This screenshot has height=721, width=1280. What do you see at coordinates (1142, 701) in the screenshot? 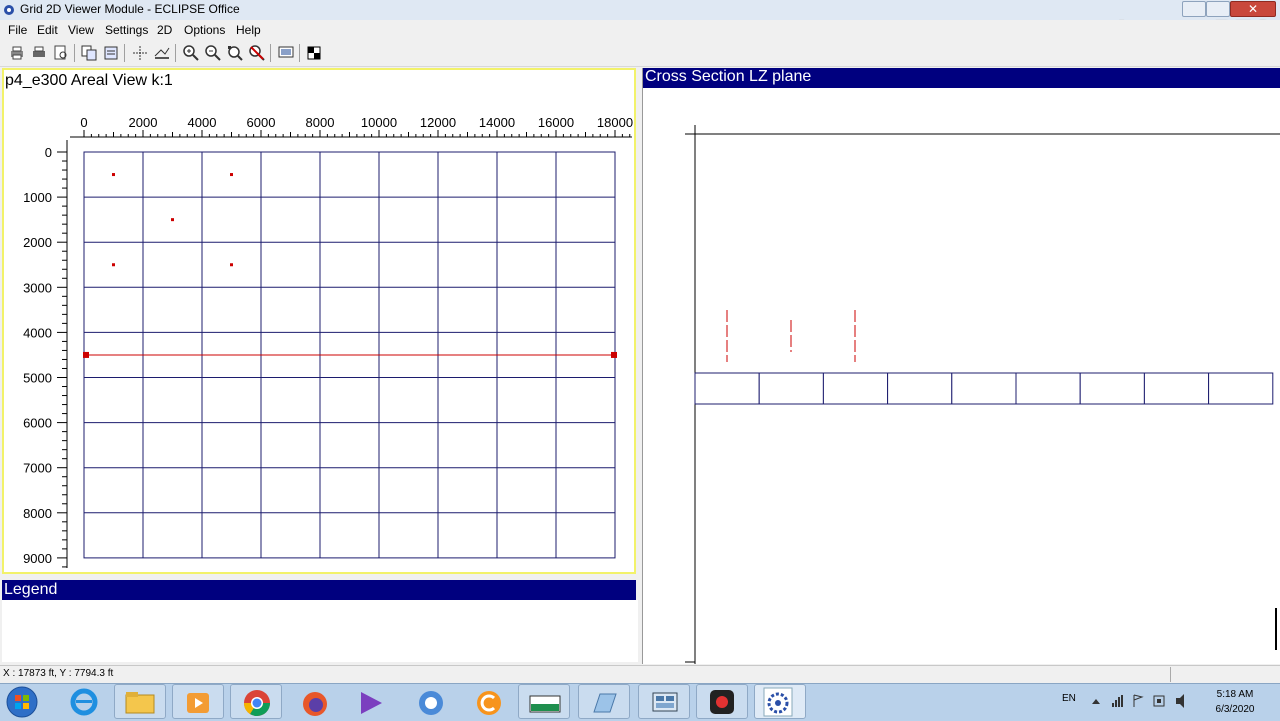
I see `system-tray` at bounding box center [1142, 701].